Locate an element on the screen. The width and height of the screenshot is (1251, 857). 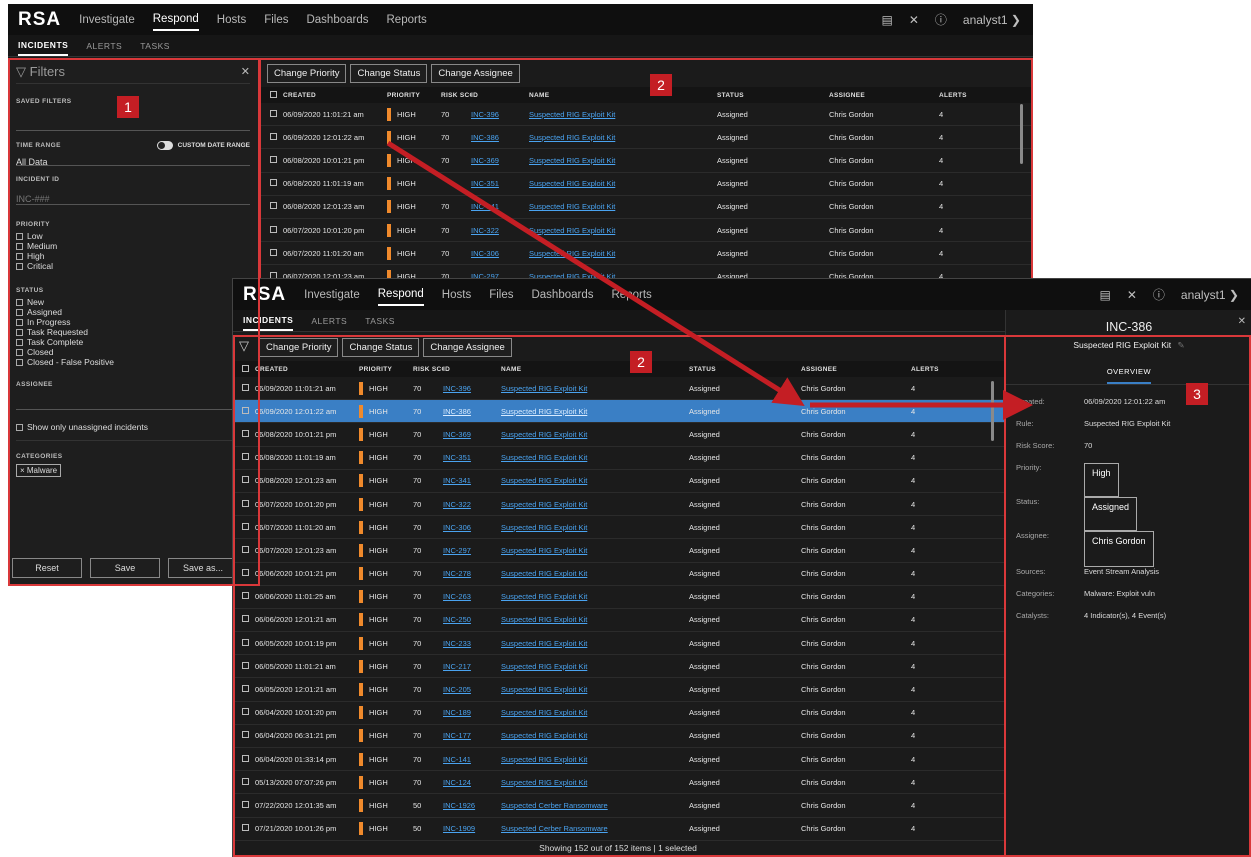
tab-incidents: INCIDENTS is located at coordinates (43, 46).